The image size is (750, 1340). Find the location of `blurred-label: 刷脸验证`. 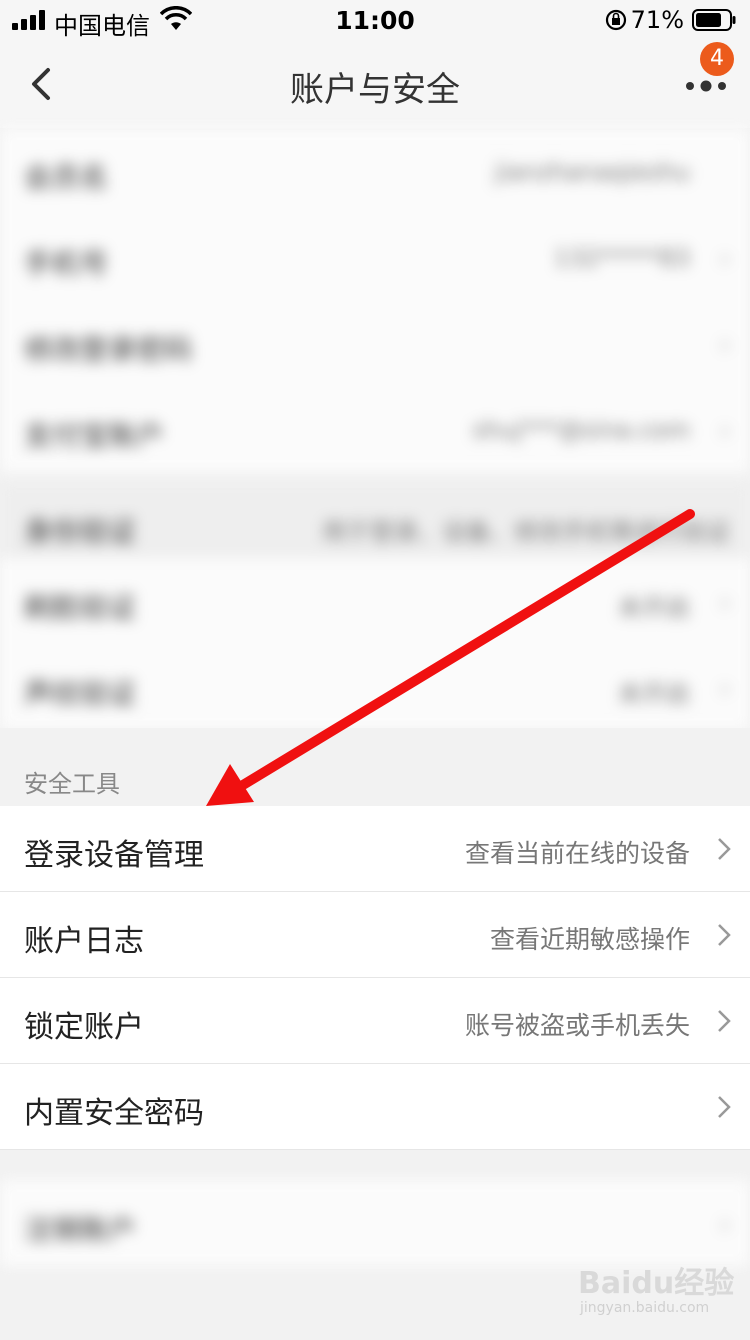

blurred-label: 刷脸验证 is located at coordinates (80, 607).